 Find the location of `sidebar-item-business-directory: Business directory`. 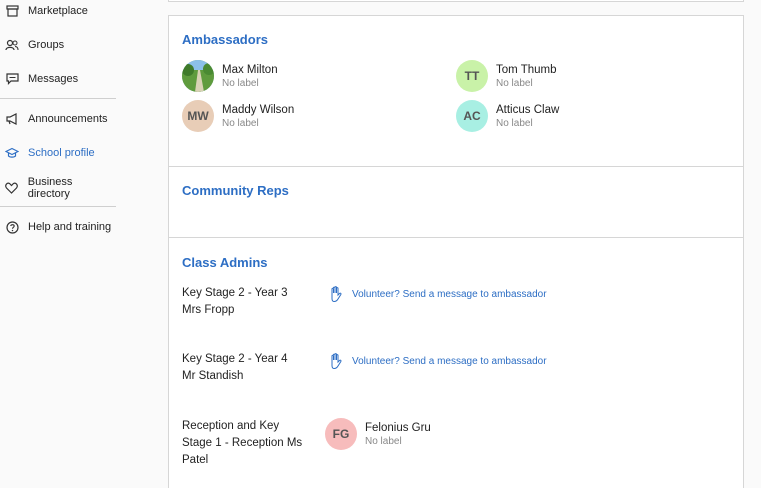

sidebar-item-business-directory: Business directory is located at coordinates (58, 188).